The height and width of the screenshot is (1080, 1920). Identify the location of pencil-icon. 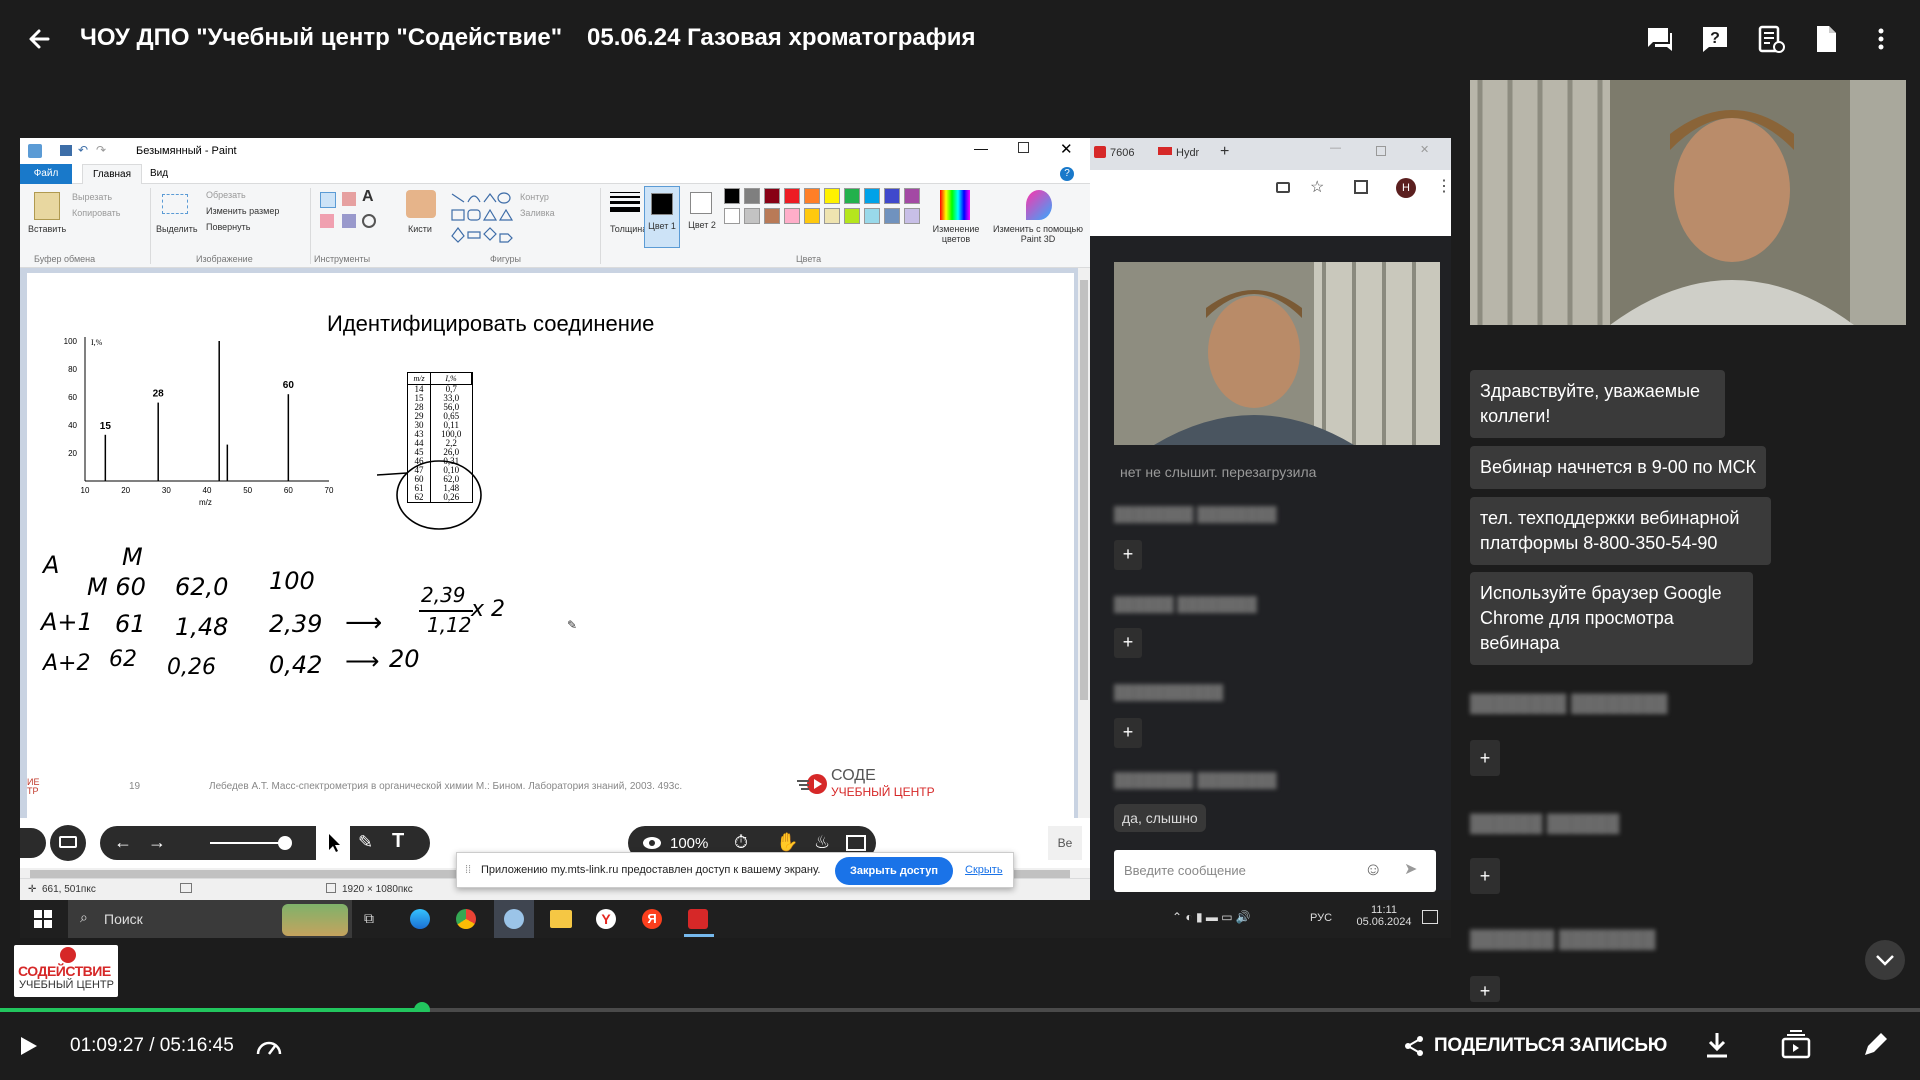
(328, 200).